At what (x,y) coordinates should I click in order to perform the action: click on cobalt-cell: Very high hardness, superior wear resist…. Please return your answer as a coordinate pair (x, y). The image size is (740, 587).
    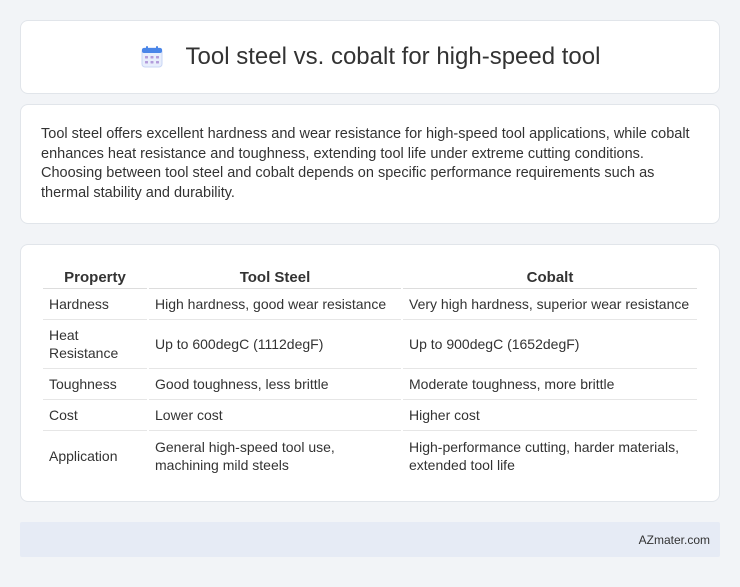
    Looking at the image, I should click on (550, 304).